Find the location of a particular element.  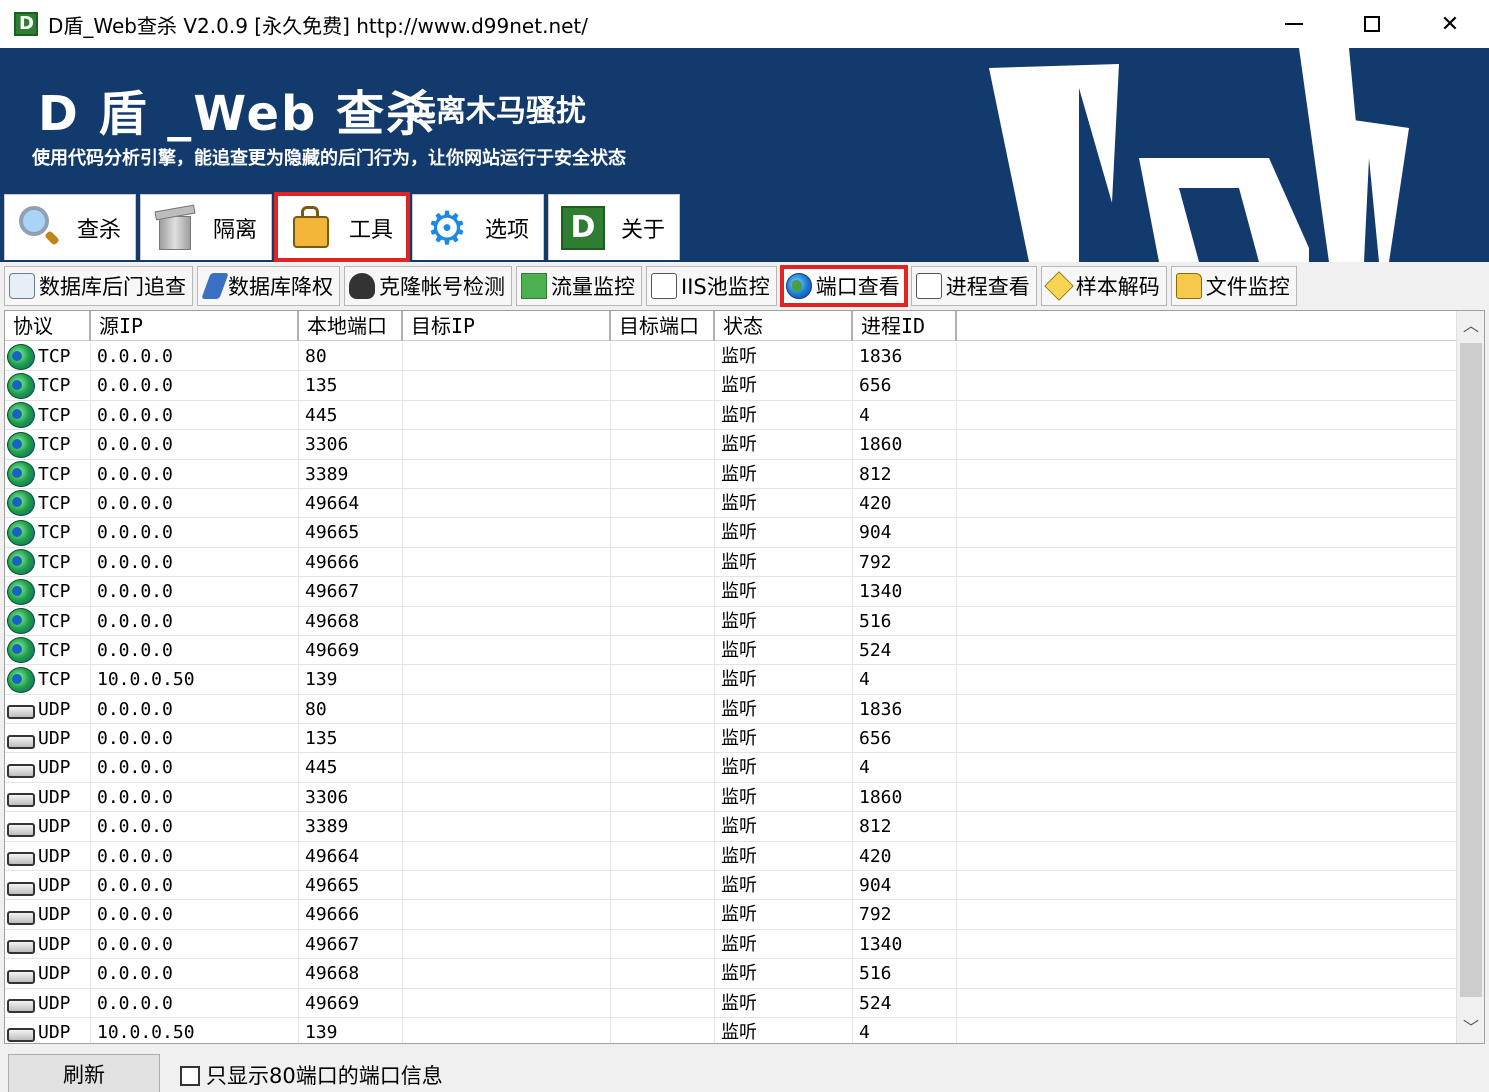

vertical-scrollbar: ︿ ﹀ is located at coordinates (1470, 677).